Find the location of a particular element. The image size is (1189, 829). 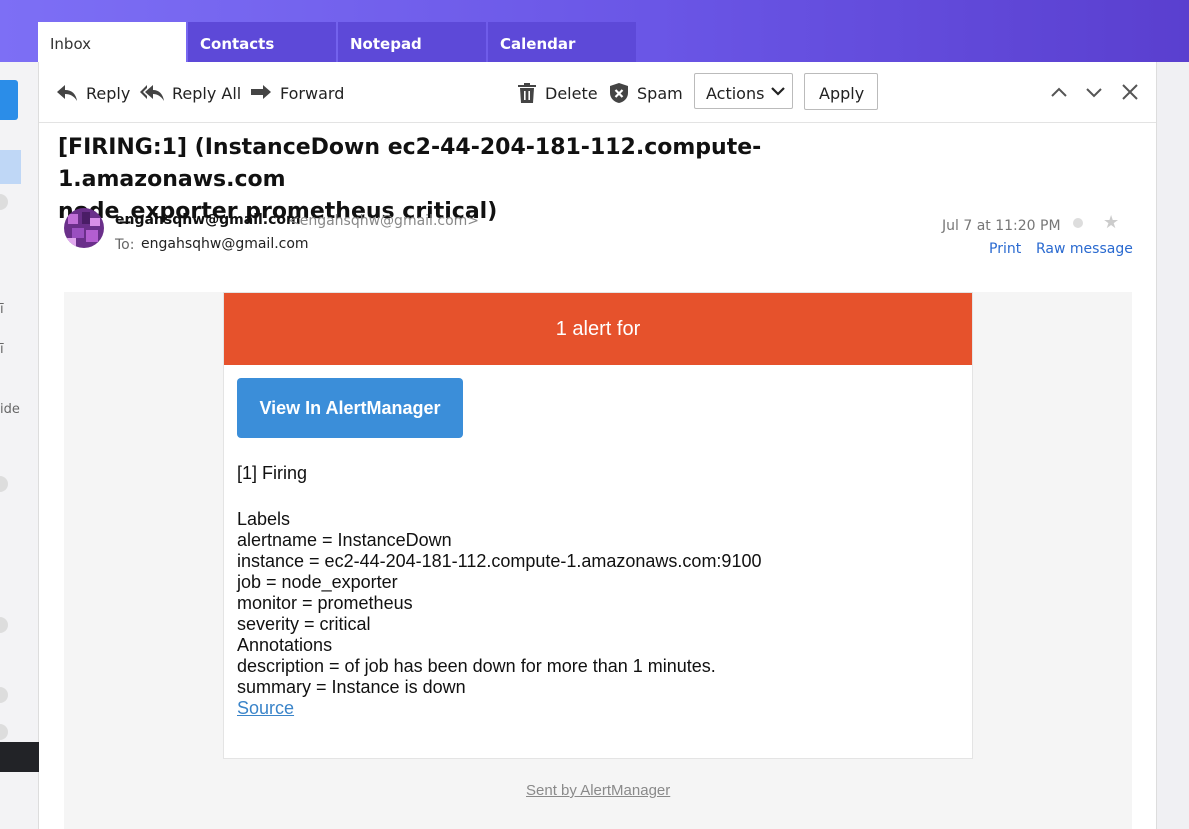

tab-notepad: Notepad is located at coordinates (412, 42).